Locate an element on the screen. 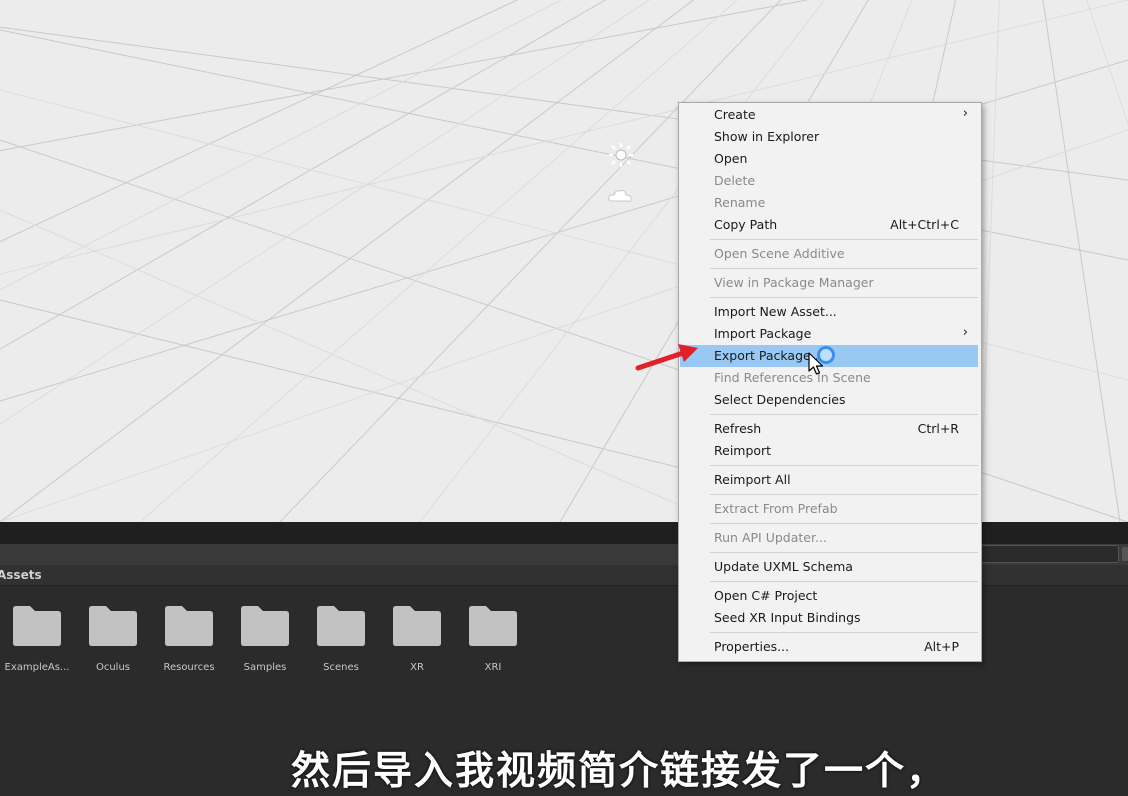 The height and width of the screenshot is (796, 1128). folder-item: XR is located at coordinates (417, 646).